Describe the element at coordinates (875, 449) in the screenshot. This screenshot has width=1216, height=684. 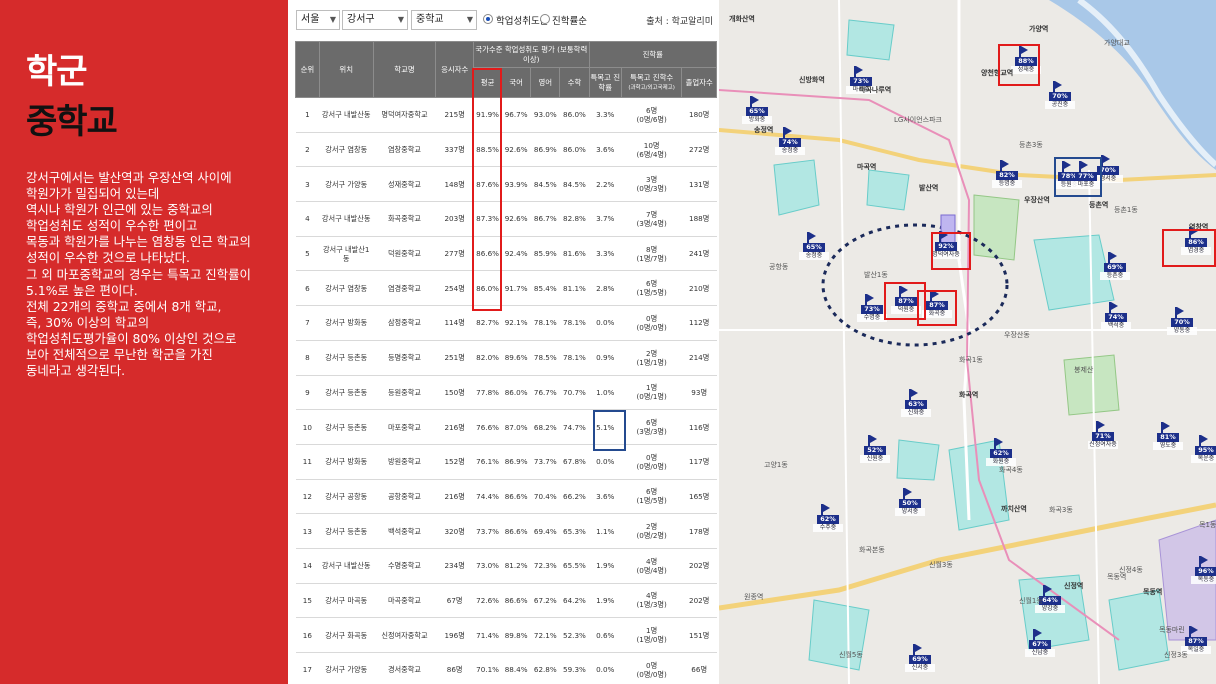
I see `school-marker: 52% 신원중` at that location.